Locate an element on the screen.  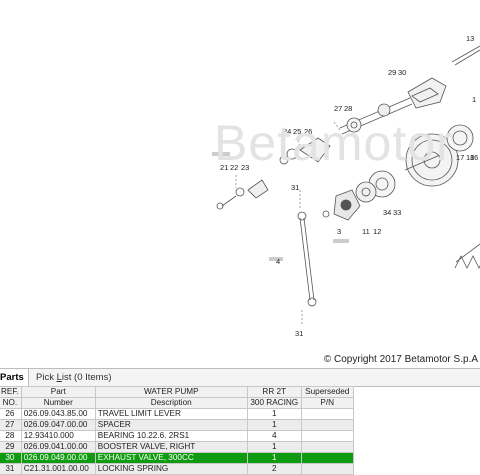
callout-3: 3 is located at coordinates (339, 231).